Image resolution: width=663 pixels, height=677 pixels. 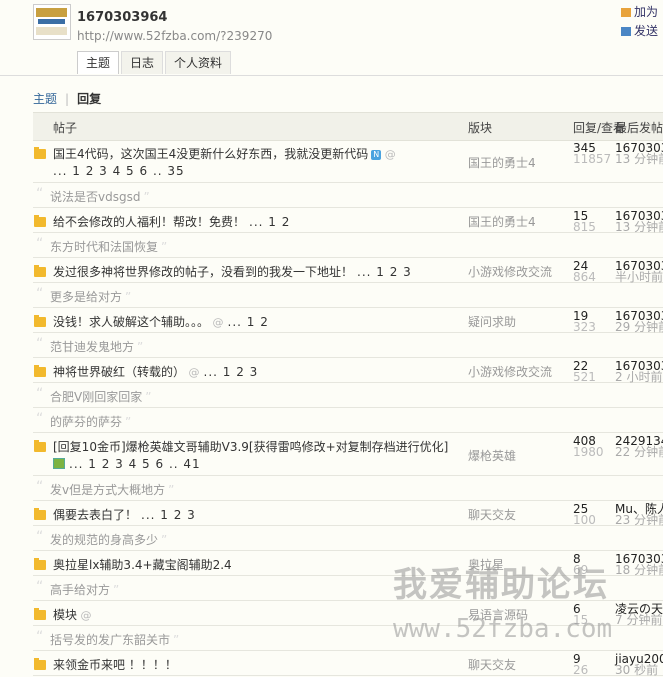 I want to click on forum-link: 疑问求助, so click(x=492, y=321).